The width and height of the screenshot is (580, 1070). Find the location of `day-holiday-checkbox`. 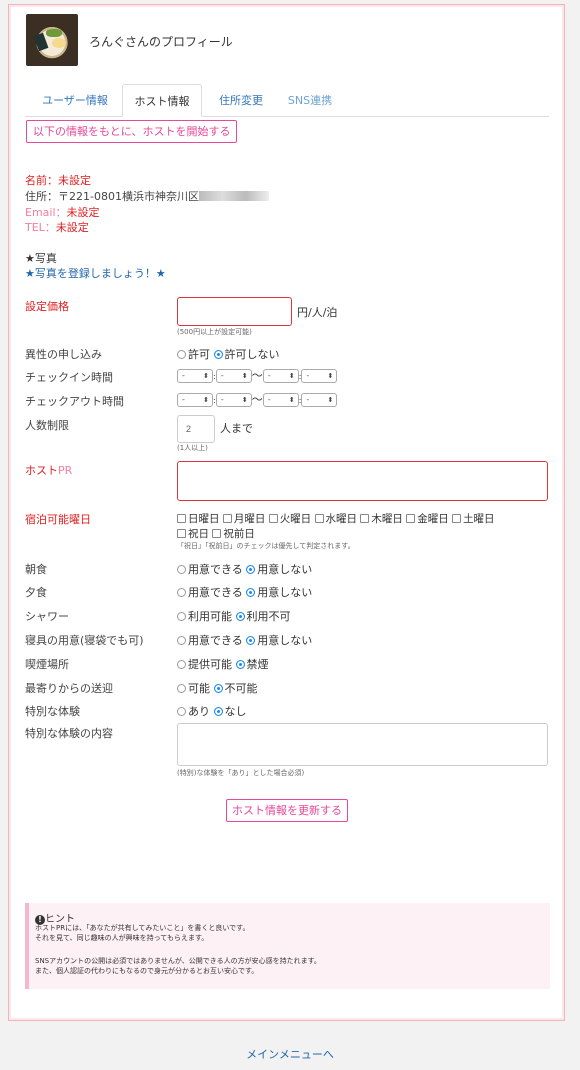

day-holiday-checkbox is located at coordinates (181, 533).